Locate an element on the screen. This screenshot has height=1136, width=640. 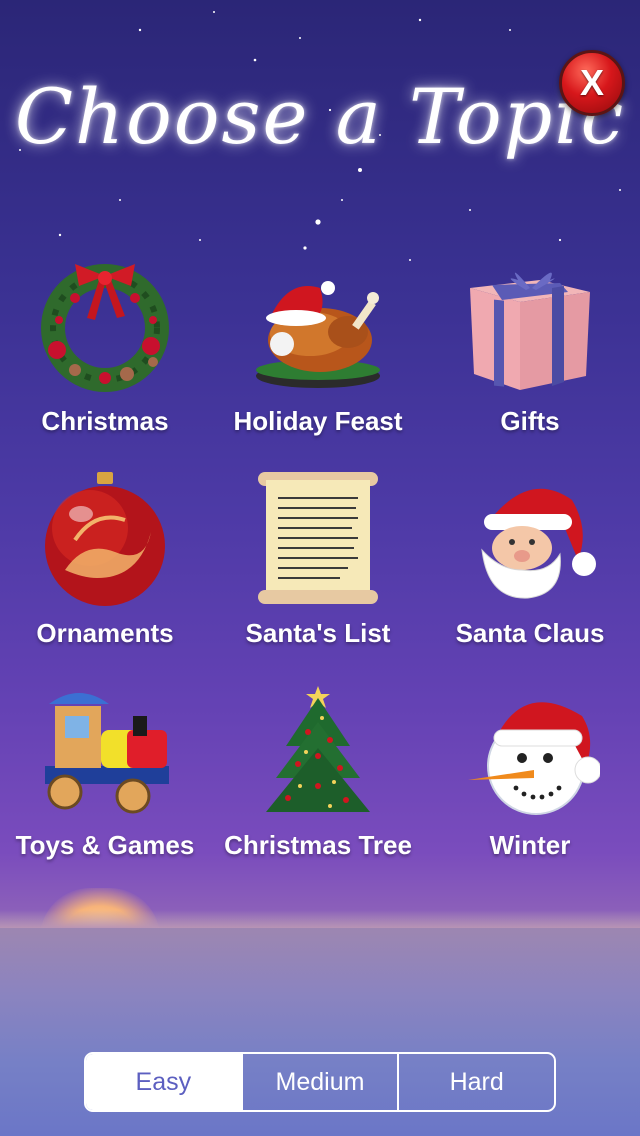
topic-label: Christmas is located at coordinates (105, 421).